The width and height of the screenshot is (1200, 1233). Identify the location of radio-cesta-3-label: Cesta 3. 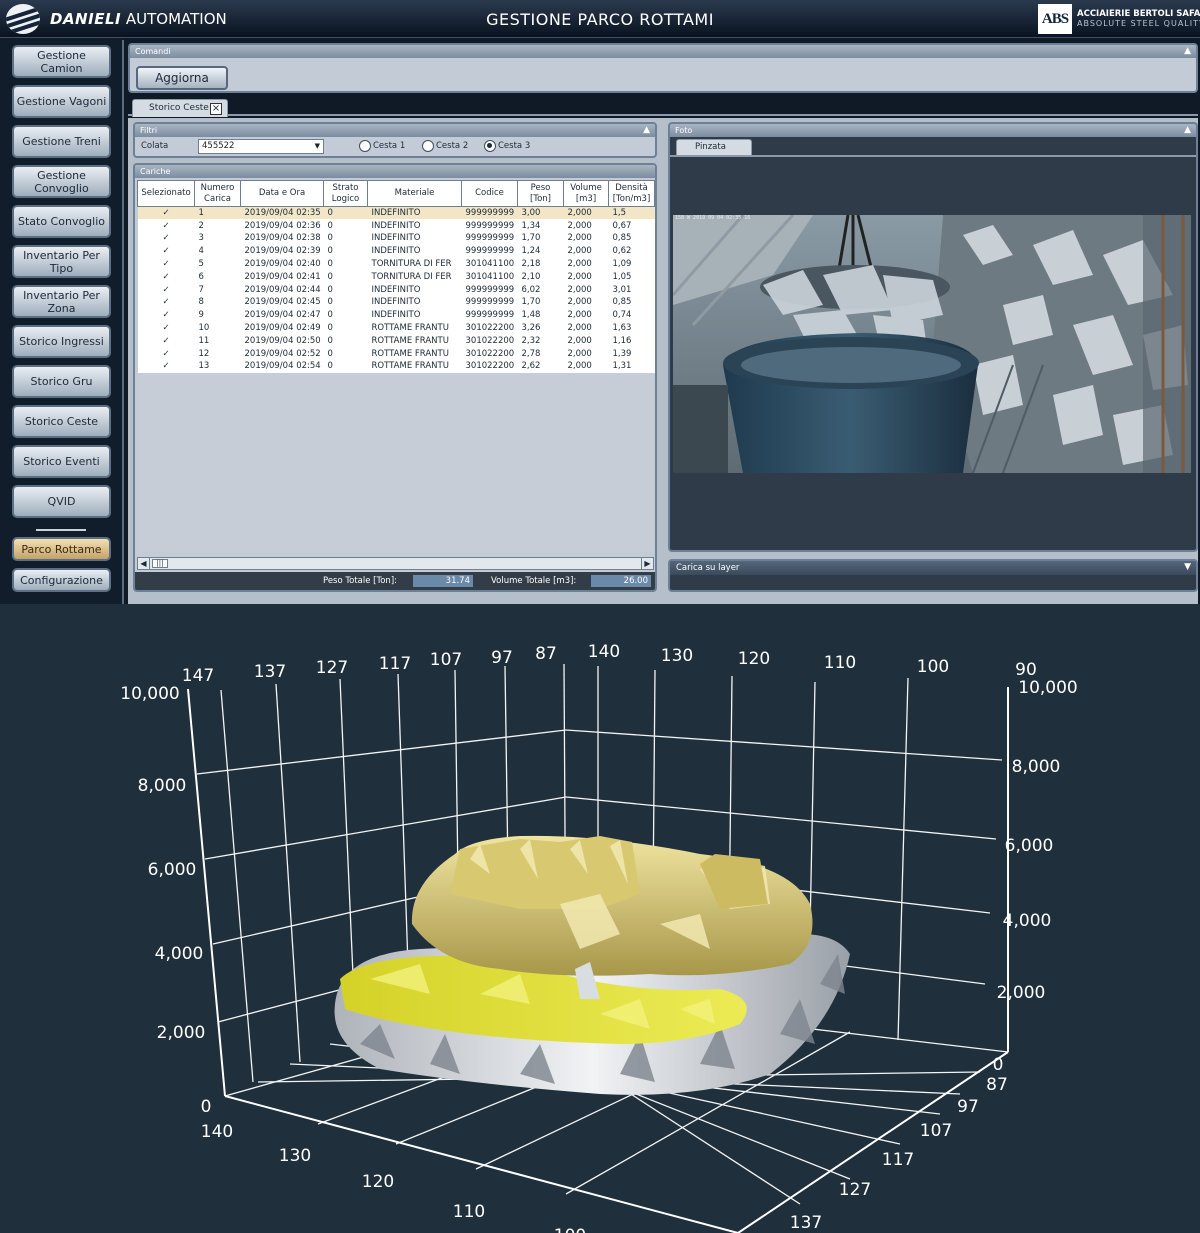
(514, 146).